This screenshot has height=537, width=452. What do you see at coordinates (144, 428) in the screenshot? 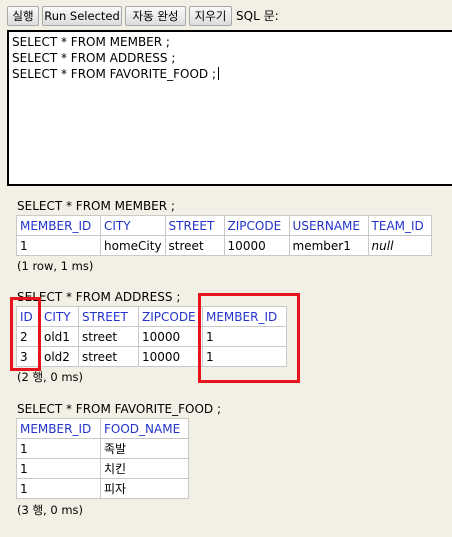
I see `column-header: FOOD_NAME` at bounding box center [144, 428].